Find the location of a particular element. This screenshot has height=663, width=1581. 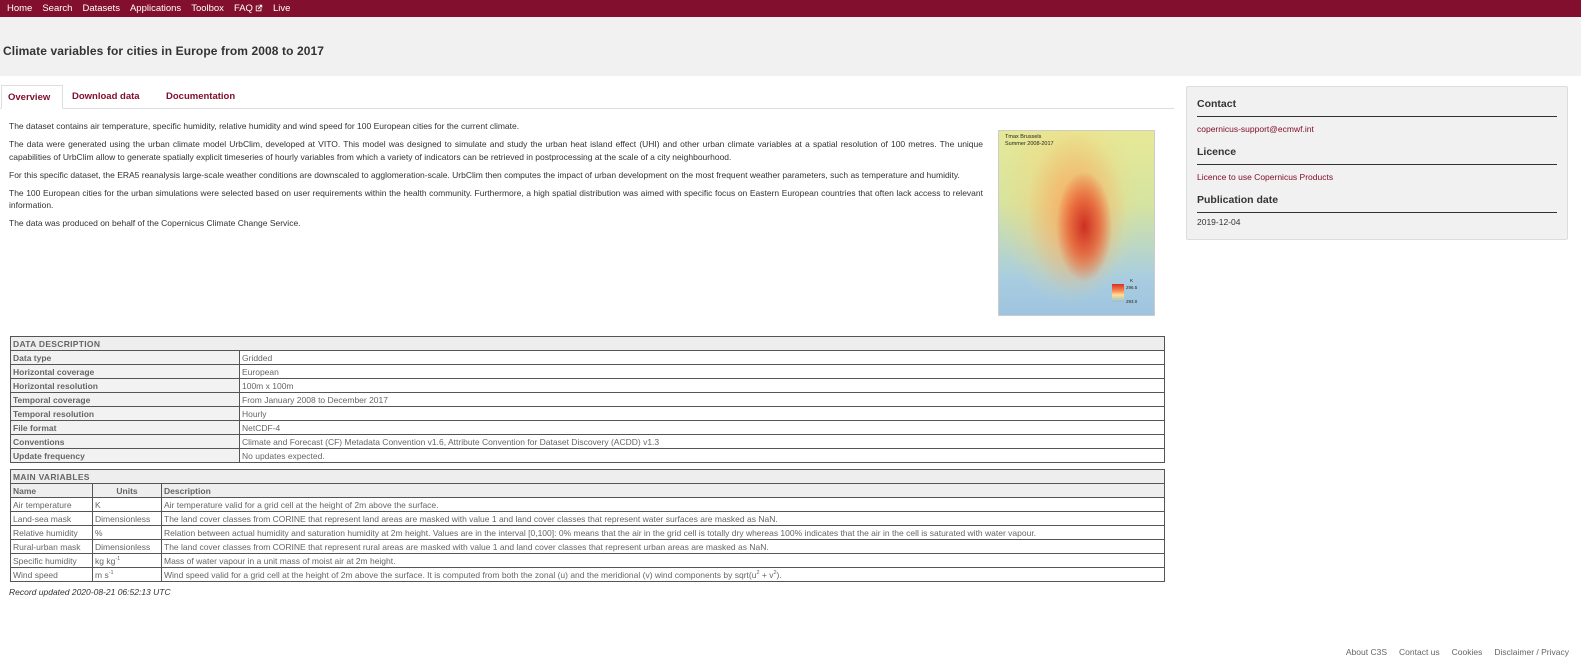

thumbnail-title: Tmax Brussels Summer 2008-2017 is located at coordinates (1029, 141).